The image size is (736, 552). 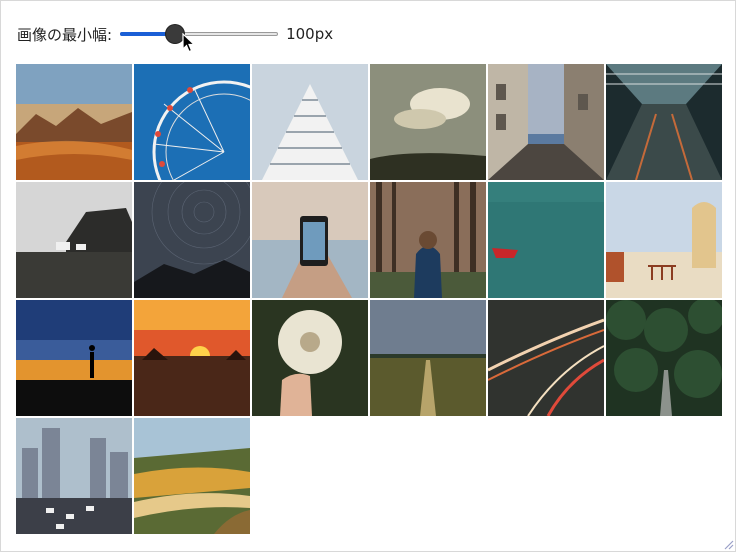 I want to click on autumn-river-image-graphic, so click(x=192, y=476).